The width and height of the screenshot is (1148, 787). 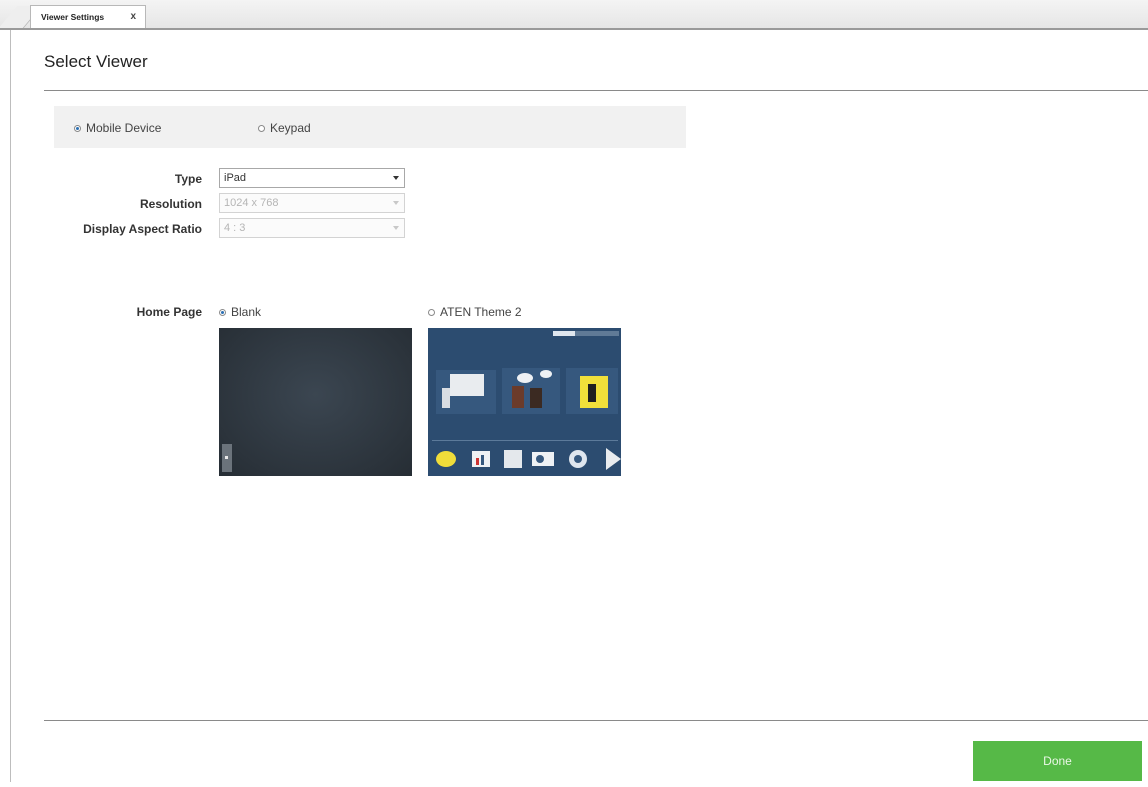 I want to click on radio-label: Keypad, so click(x=290, y=128).